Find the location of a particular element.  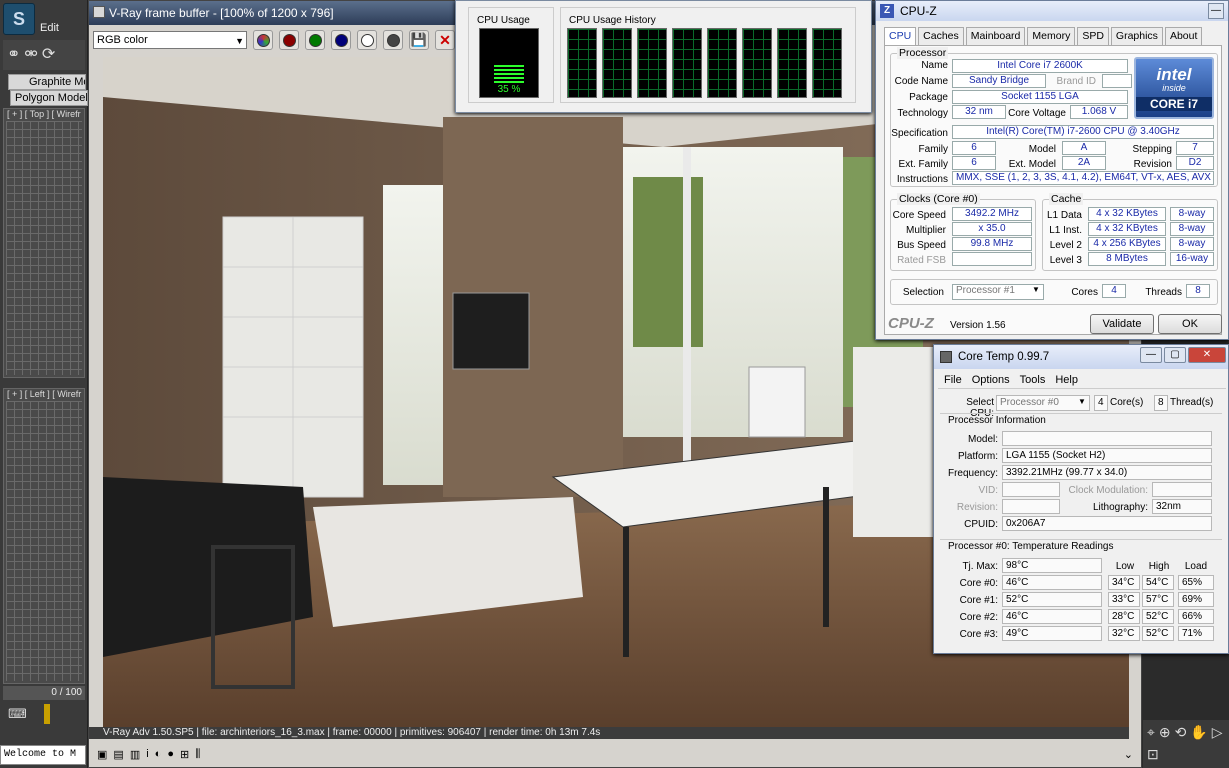

display-icon: ▣ is located at coordinates (102, 754).